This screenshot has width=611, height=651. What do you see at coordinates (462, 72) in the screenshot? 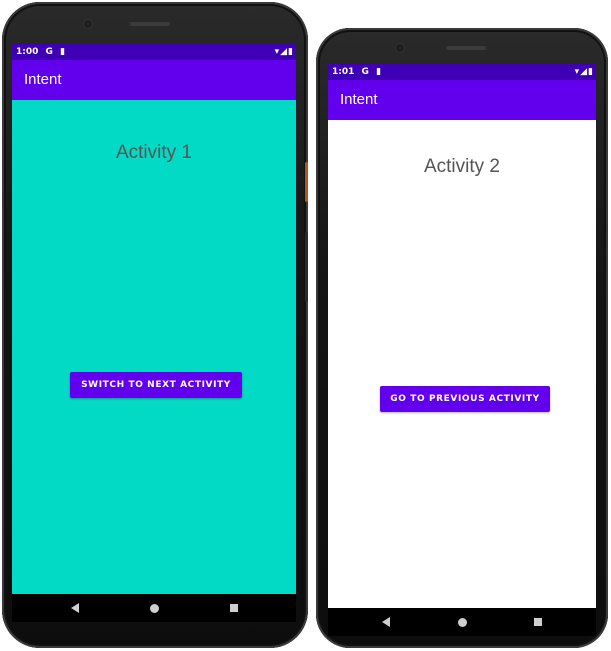
I see `status-bar: 1:01 G ▮ ▾◢▮` at bounding box center [462, 72].